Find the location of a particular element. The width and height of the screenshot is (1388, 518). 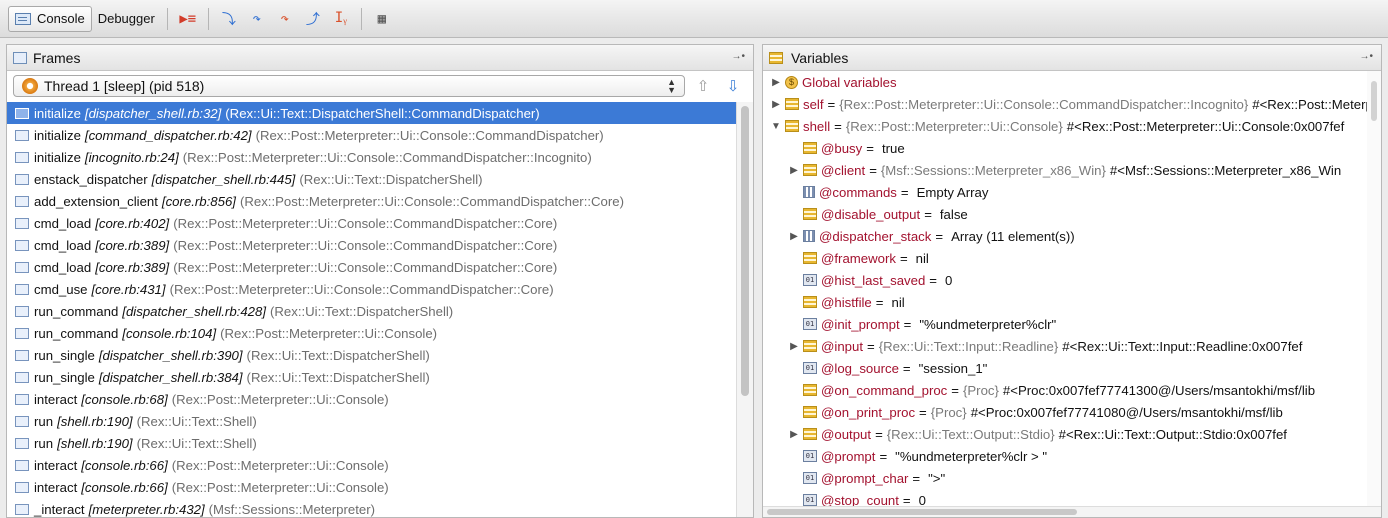

variable-value: false is located at coordinates (953, 214).